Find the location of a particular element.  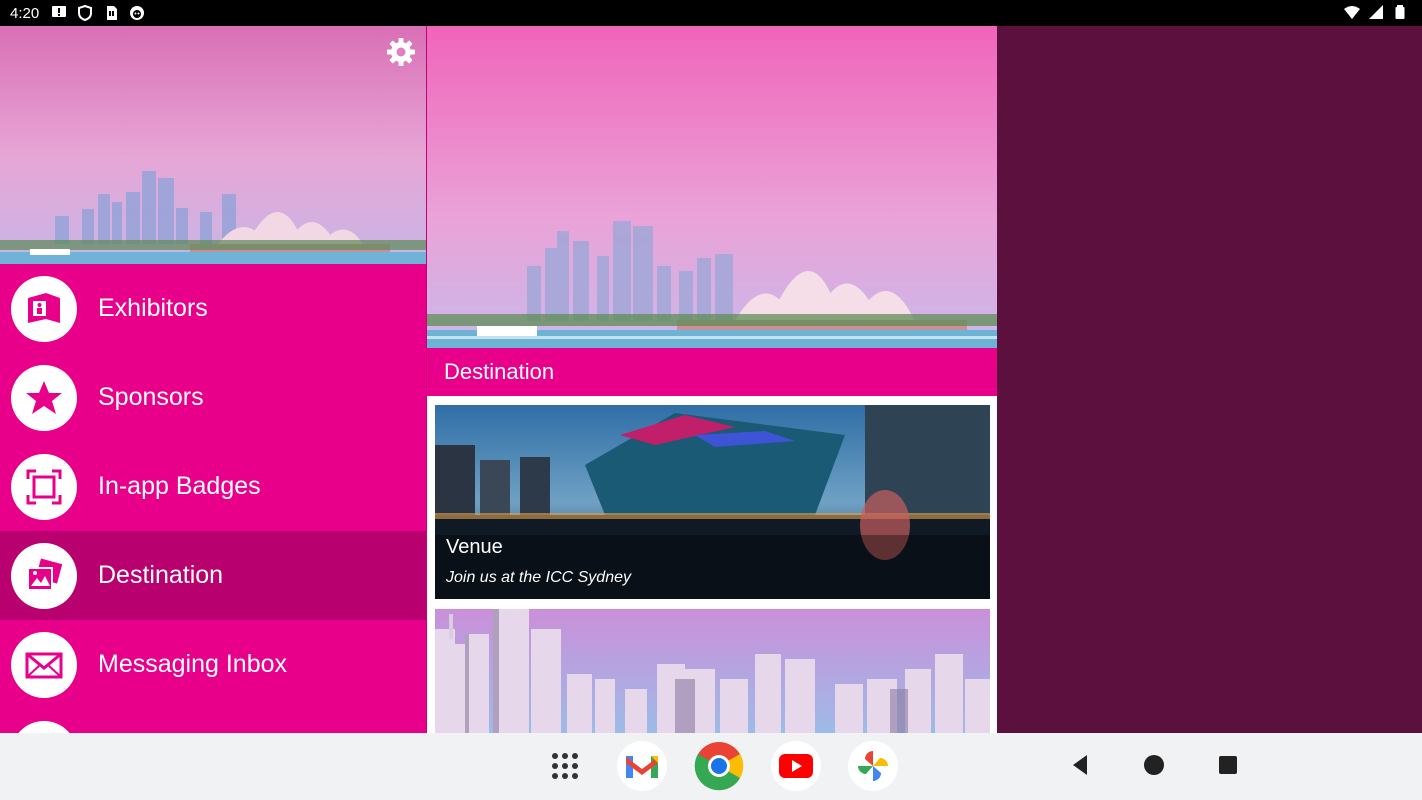

nav-buttons is located at coordinates (1154, 765).